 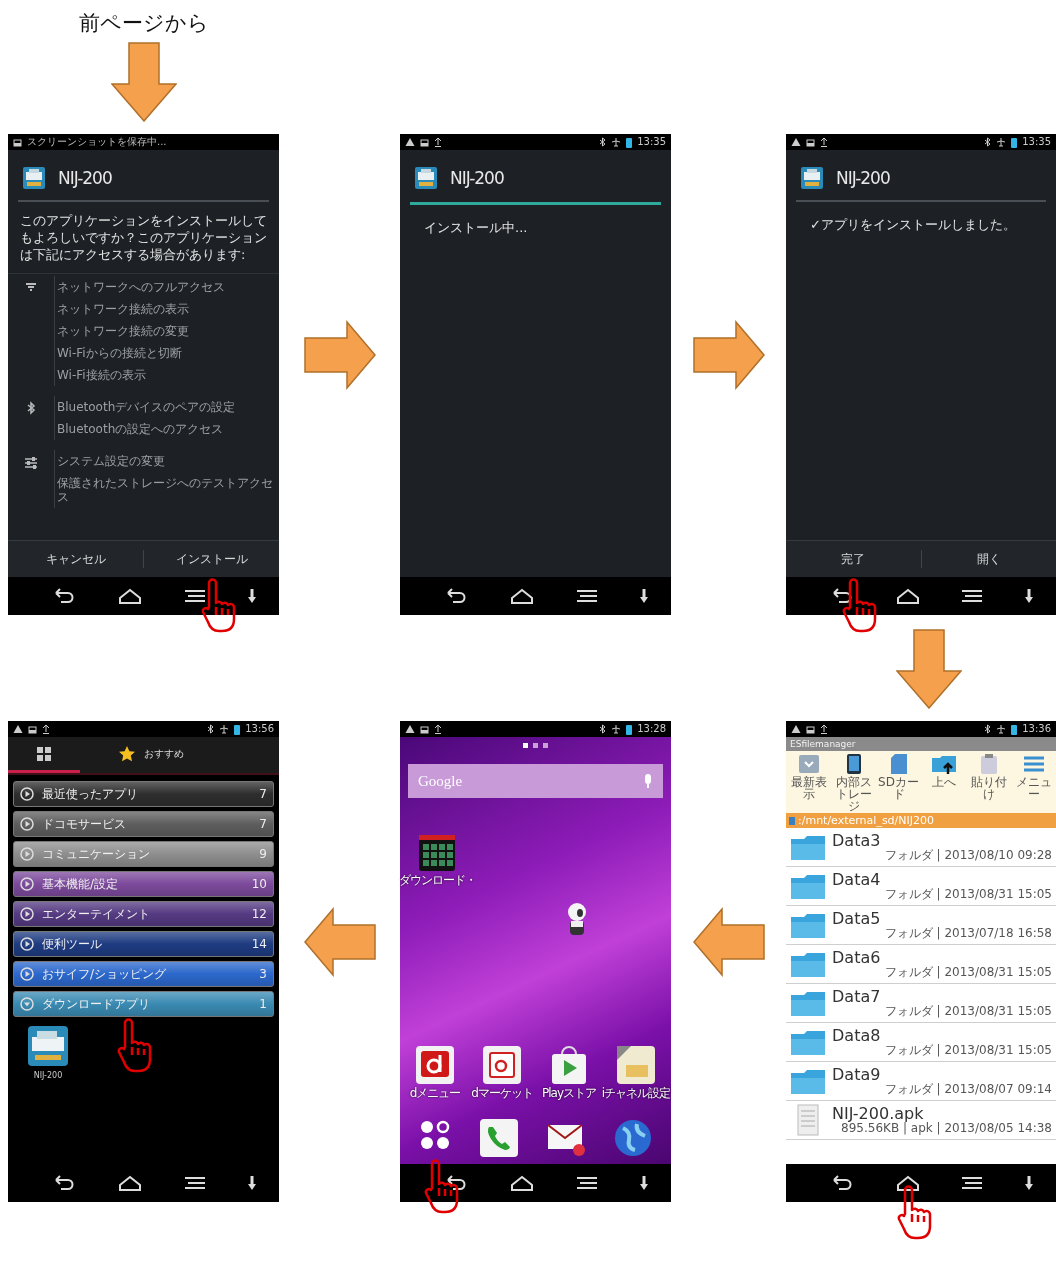 What do you see at coordinates (856, 1035) in the screenshot?
I see `file-name: Data8` at bounding box center [856, 1035].